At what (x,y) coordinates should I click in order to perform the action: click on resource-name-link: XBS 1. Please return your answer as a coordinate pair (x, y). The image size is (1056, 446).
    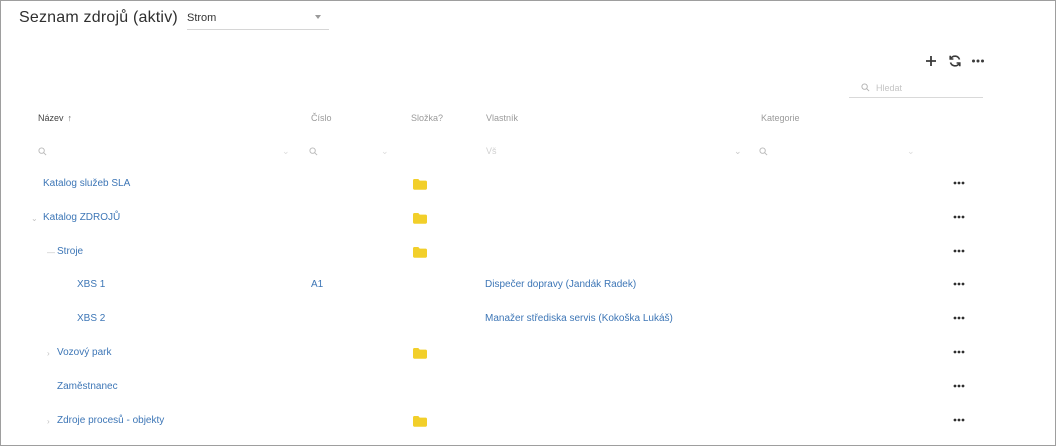
    Looking at the image, I should click on (91, 284).